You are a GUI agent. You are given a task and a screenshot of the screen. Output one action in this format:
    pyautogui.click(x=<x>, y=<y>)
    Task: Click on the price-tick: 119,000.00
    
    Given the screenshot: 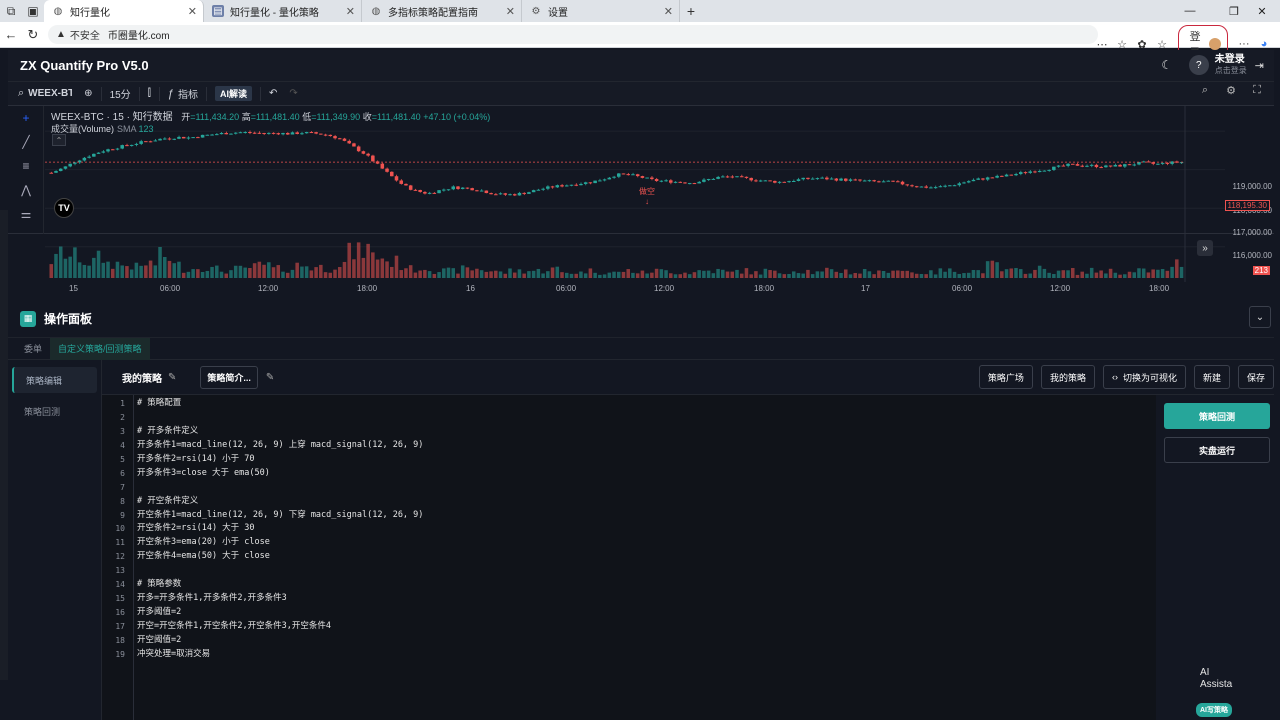 What is the action you would take?
    pyautogui.click(x=1252, y=186)
    